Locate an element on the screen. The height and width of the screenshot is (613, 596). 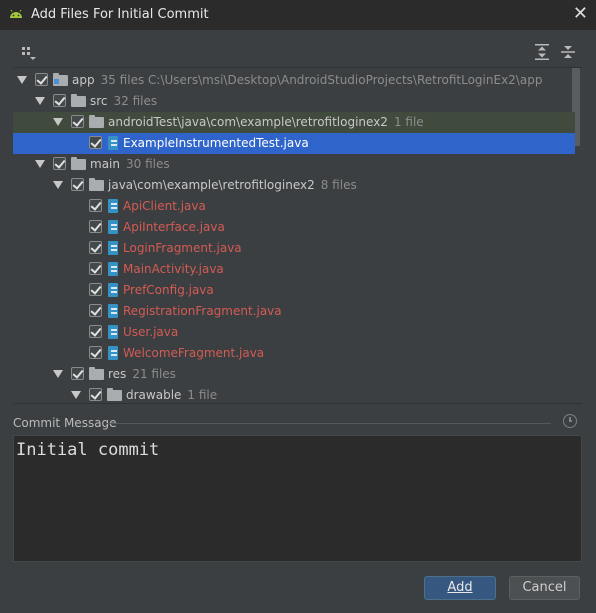
tree-row-name: main is located at coordinates (105, 164).